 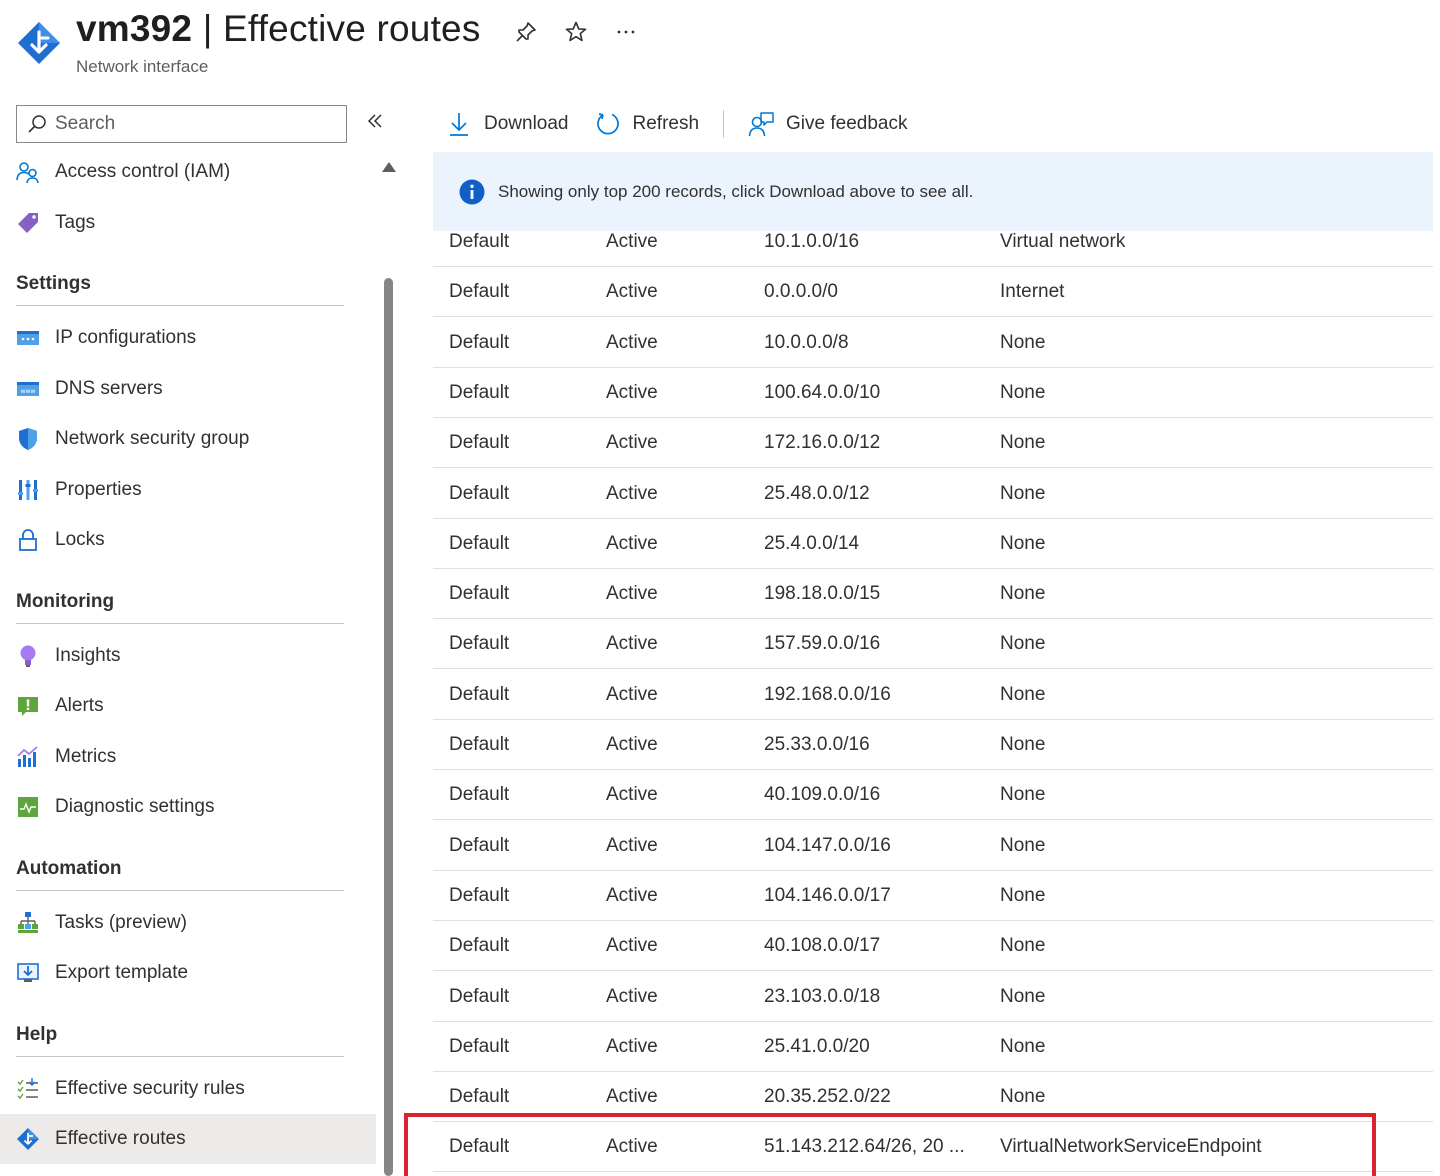 What do you see at coordinates (185, 124) in the screenshot?
I see `search-input` at bounding box center [185, 124].